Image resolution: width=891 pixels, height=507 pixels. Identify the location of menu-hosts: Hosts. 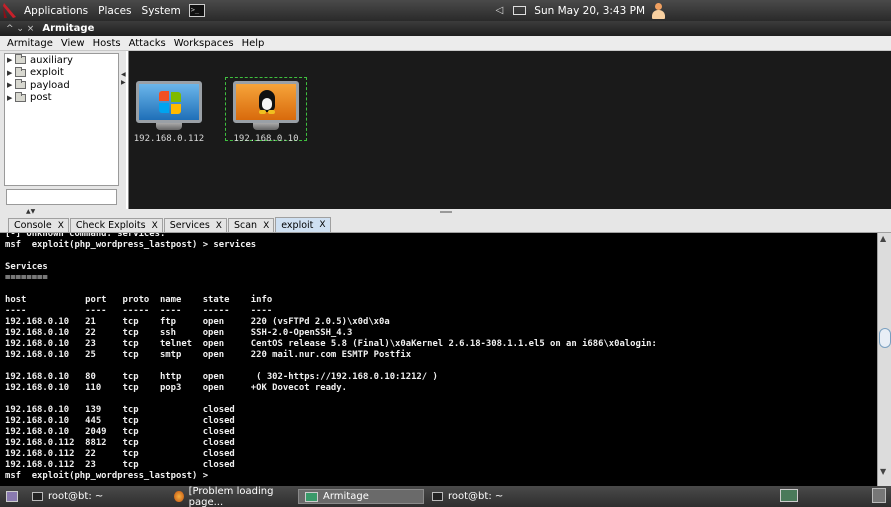
(107, 43).